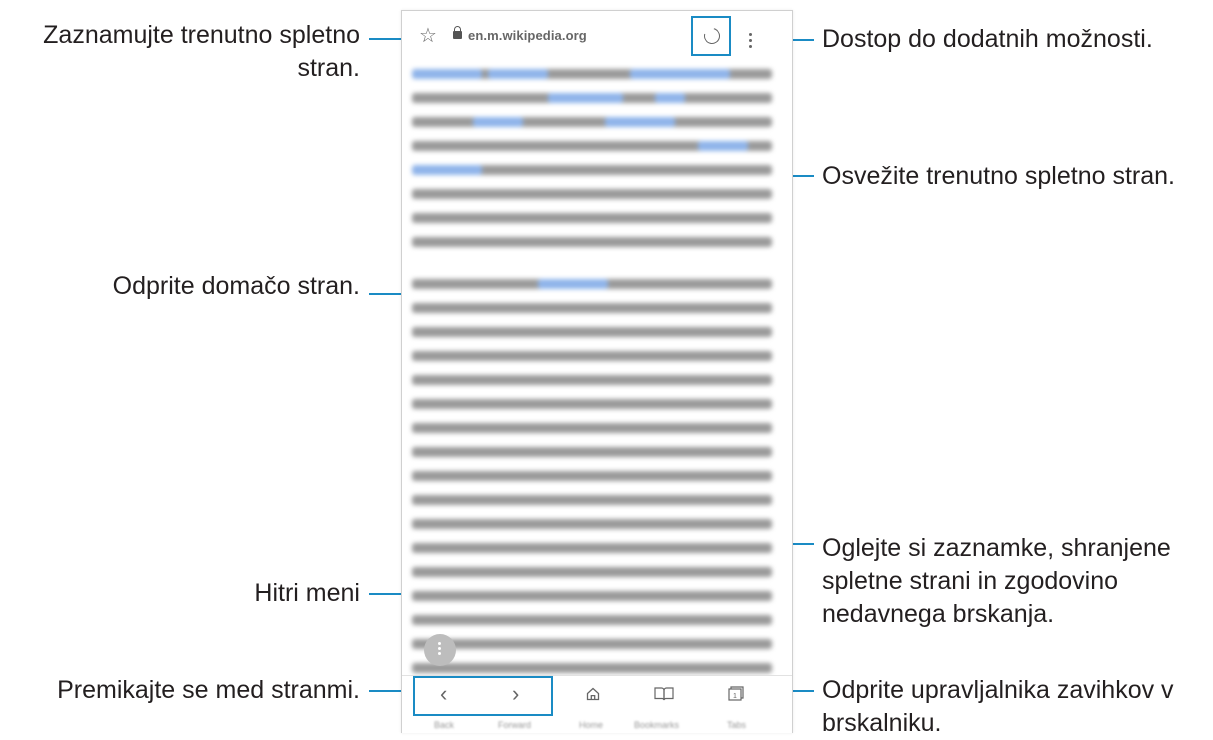 This screenshot has width=1213, height=740. I want to click on forward-button: ›, so click(515, 694).